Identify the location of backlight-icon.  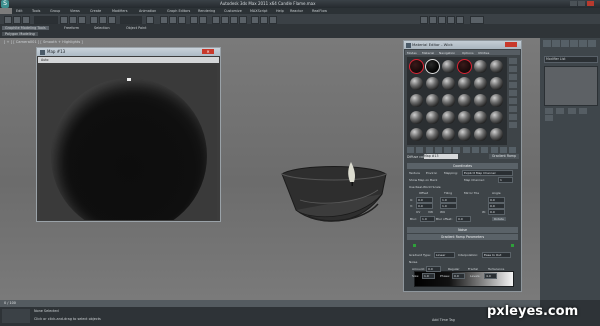
(513, 69).